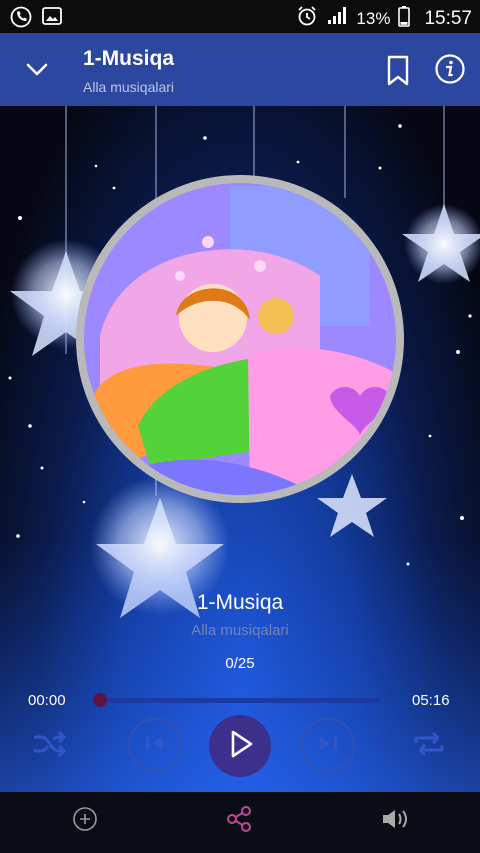 The image size is (480, 853). Describe the element at coordinates (307, 18) in the screenshot. I see `alarm-icon` at that location.